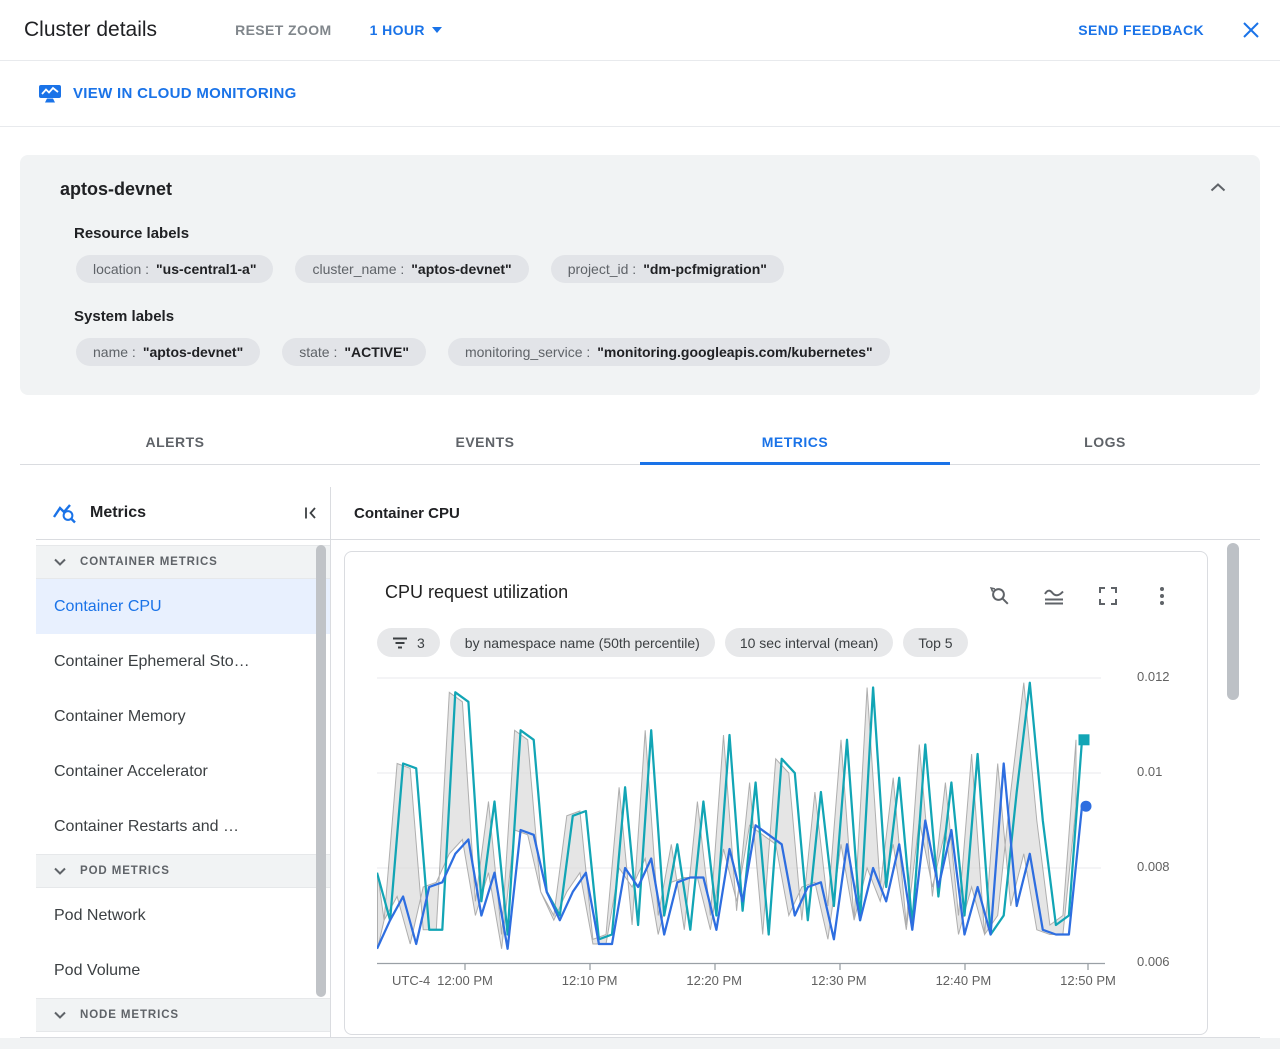  I want to click on filter-icon, so click(400, 642).